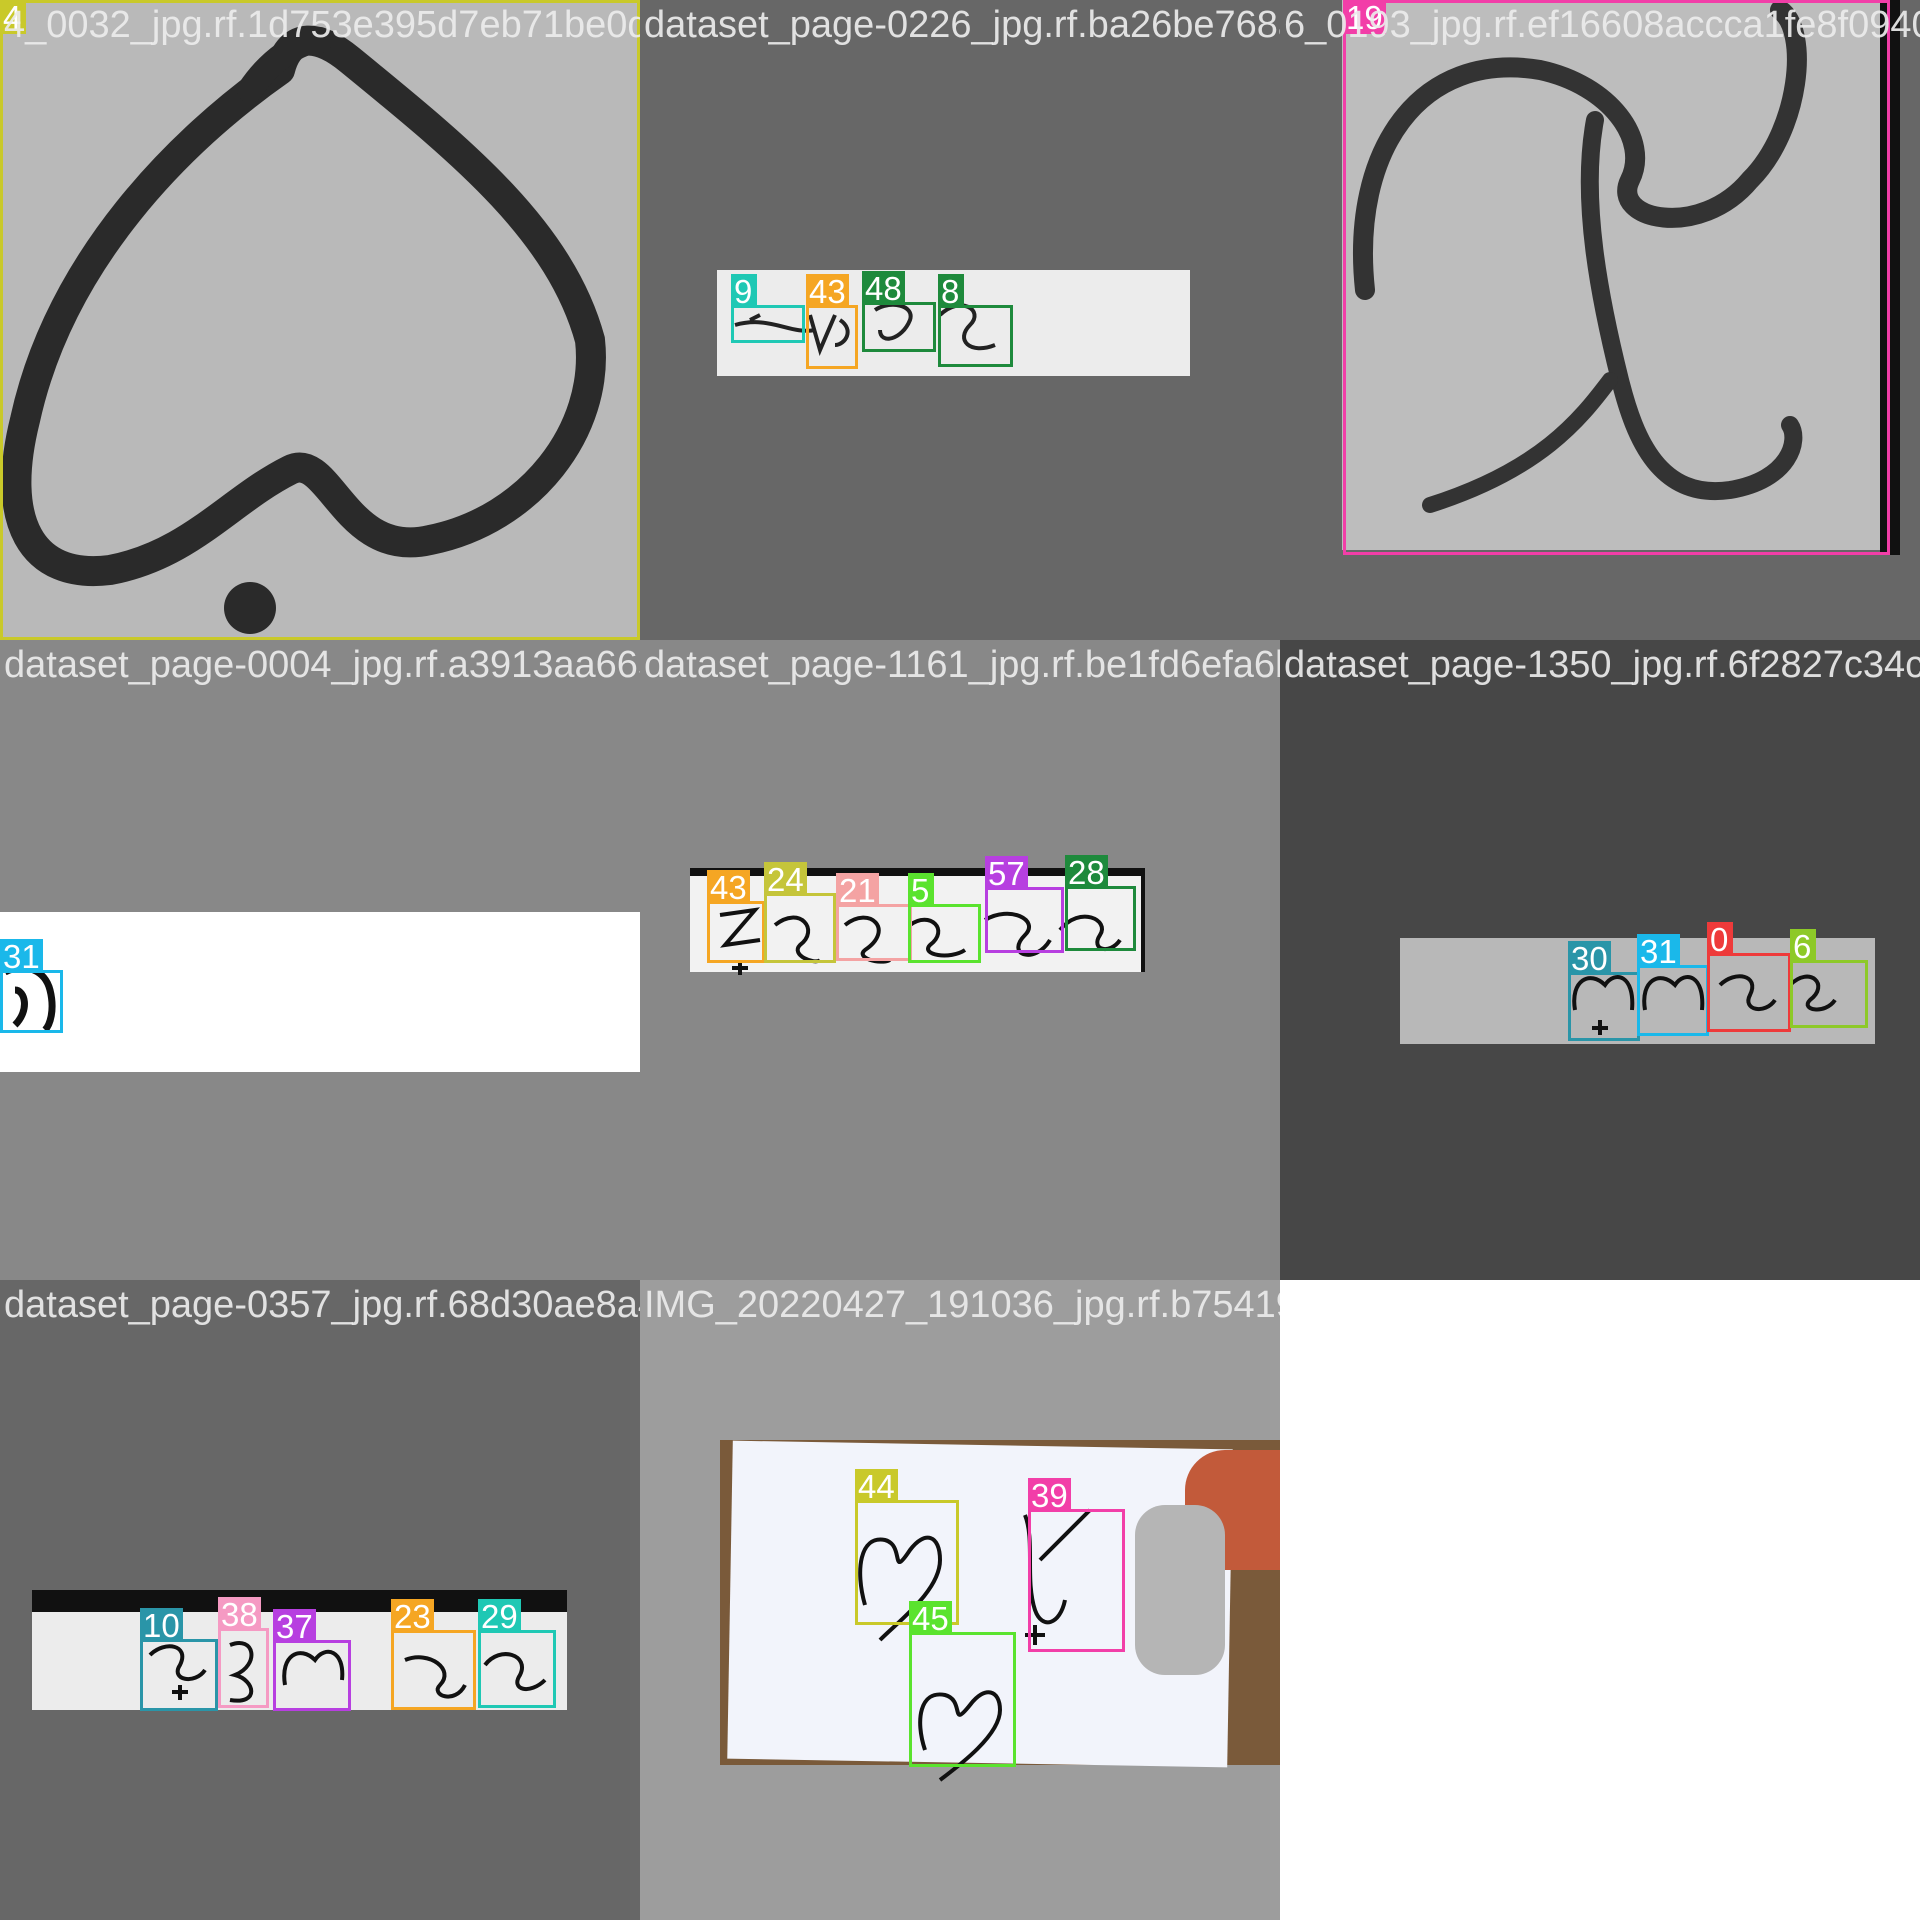  Describe the element at coordinates (1720, 940) in the screenshot. I see `detection-label: 0` at that location.